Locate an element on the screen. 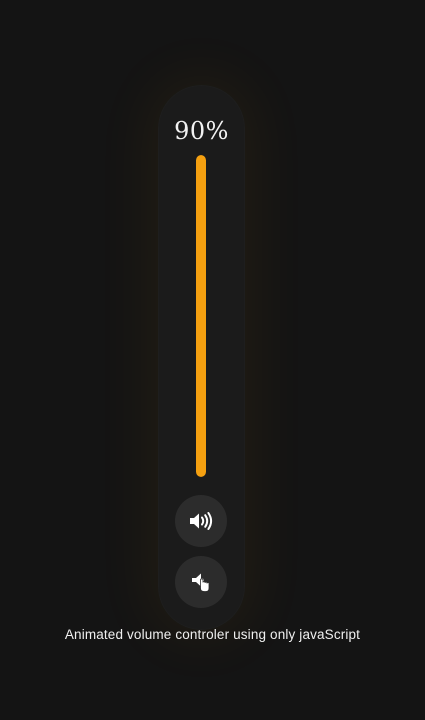 This screenshot has width=425, height=720. mute-button is located at coordinates (201, 582).